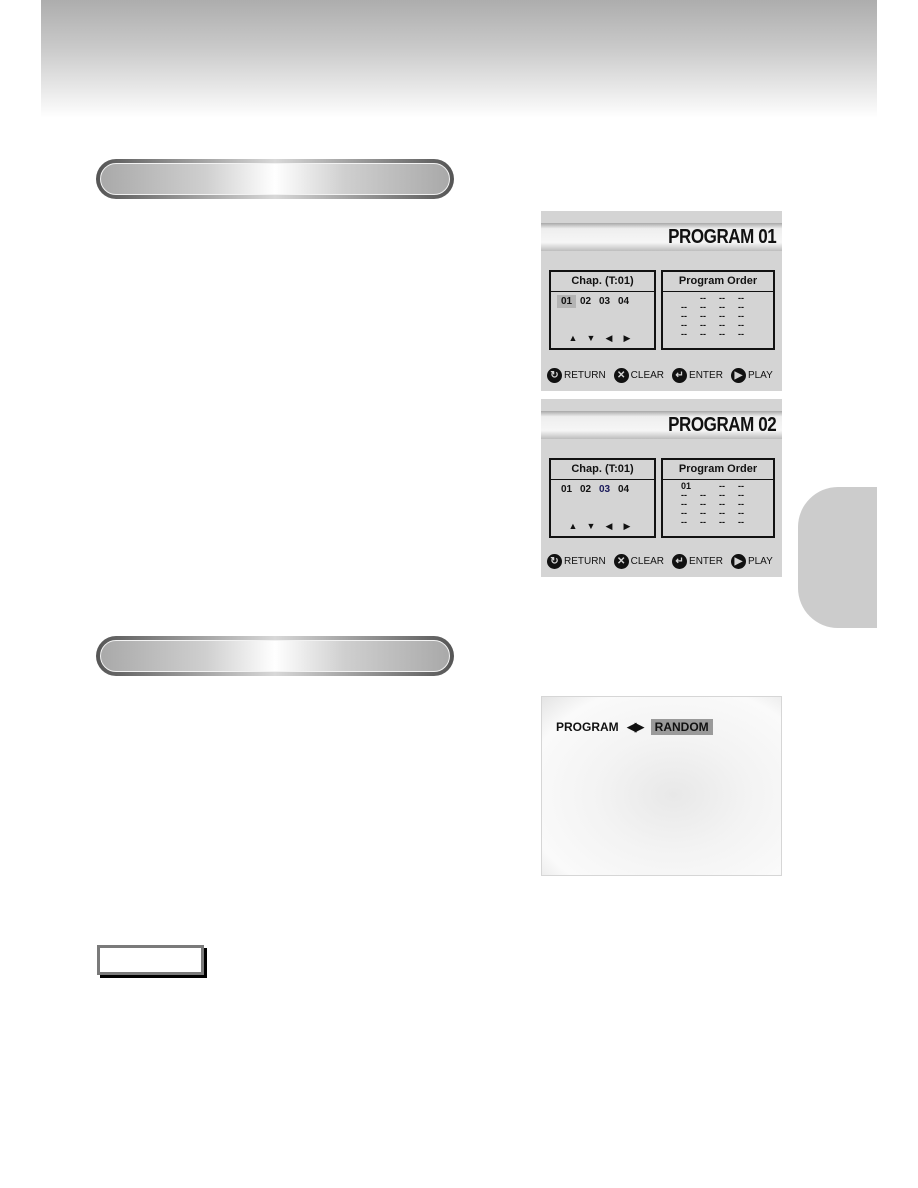 Image resolution: width=918 pixels, height=1188 pixels. What do you see at coordinates (604, 489) in the screenshot?
I see `chapter-item-selected: 03` at bounding box center [604, 489].